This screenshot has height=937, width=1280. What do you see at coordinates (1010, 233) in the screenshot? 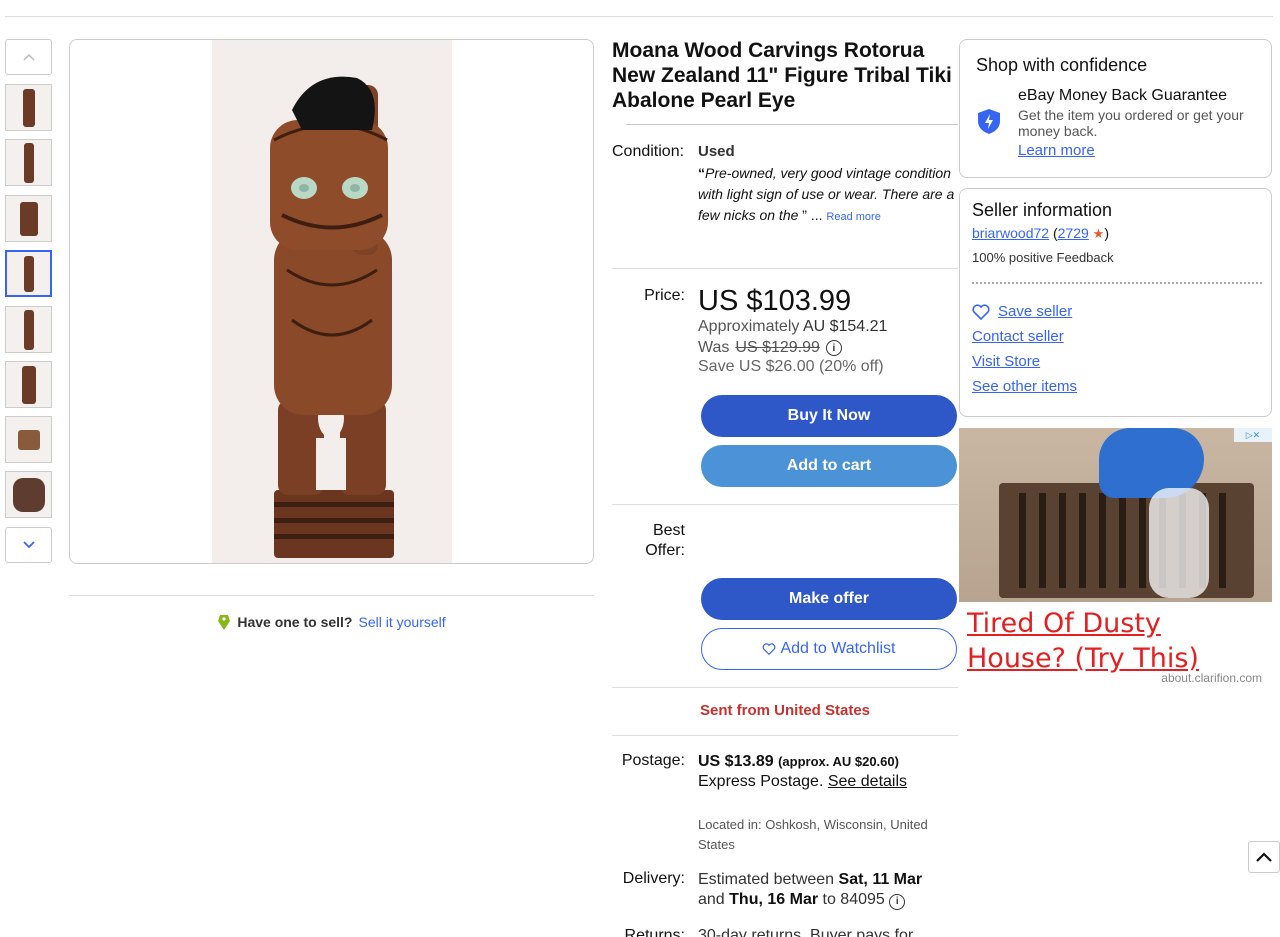
I see `seller-name-link: briarwood72` at bounding box center [1010, 233].